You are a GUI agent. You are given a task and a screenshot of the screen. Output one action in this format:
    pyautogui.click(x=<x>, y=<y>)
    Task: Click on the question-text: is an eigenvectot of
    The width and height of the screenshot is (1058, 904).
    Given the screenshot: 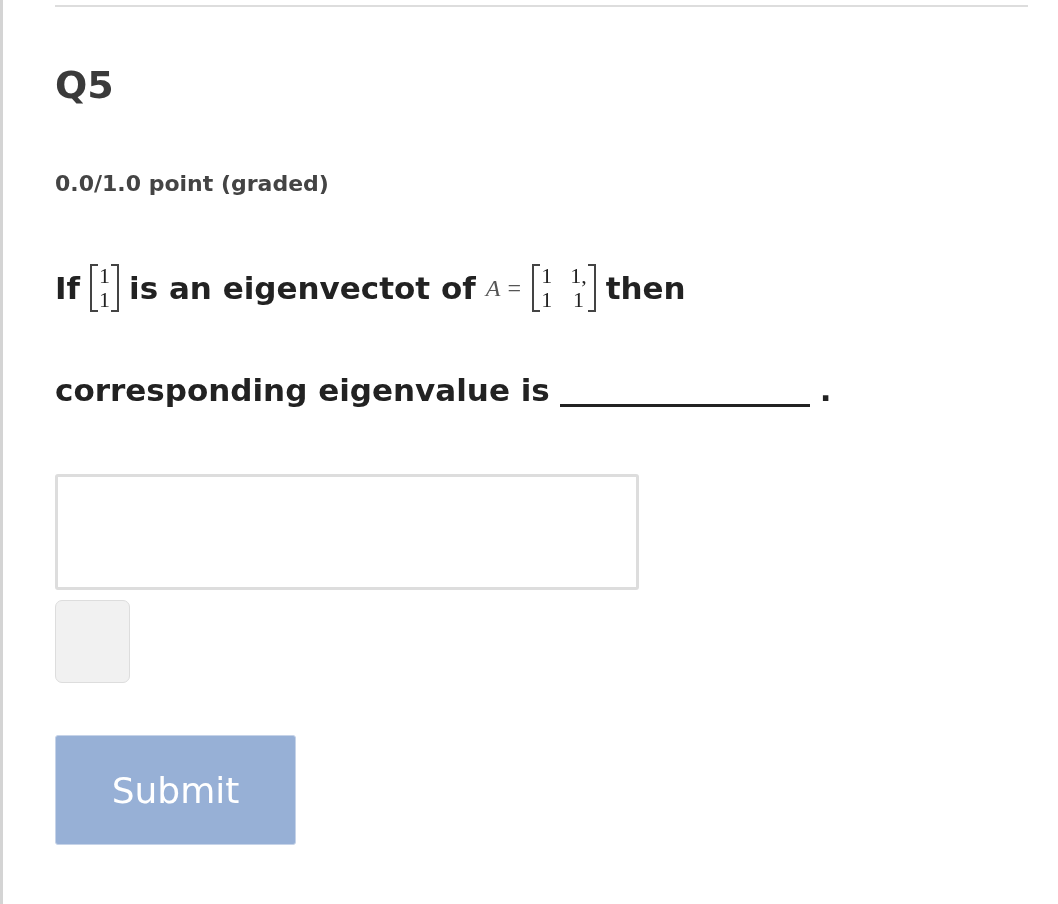 What is the action you would take?
    pyautogui.click(x=302, y=288)
    